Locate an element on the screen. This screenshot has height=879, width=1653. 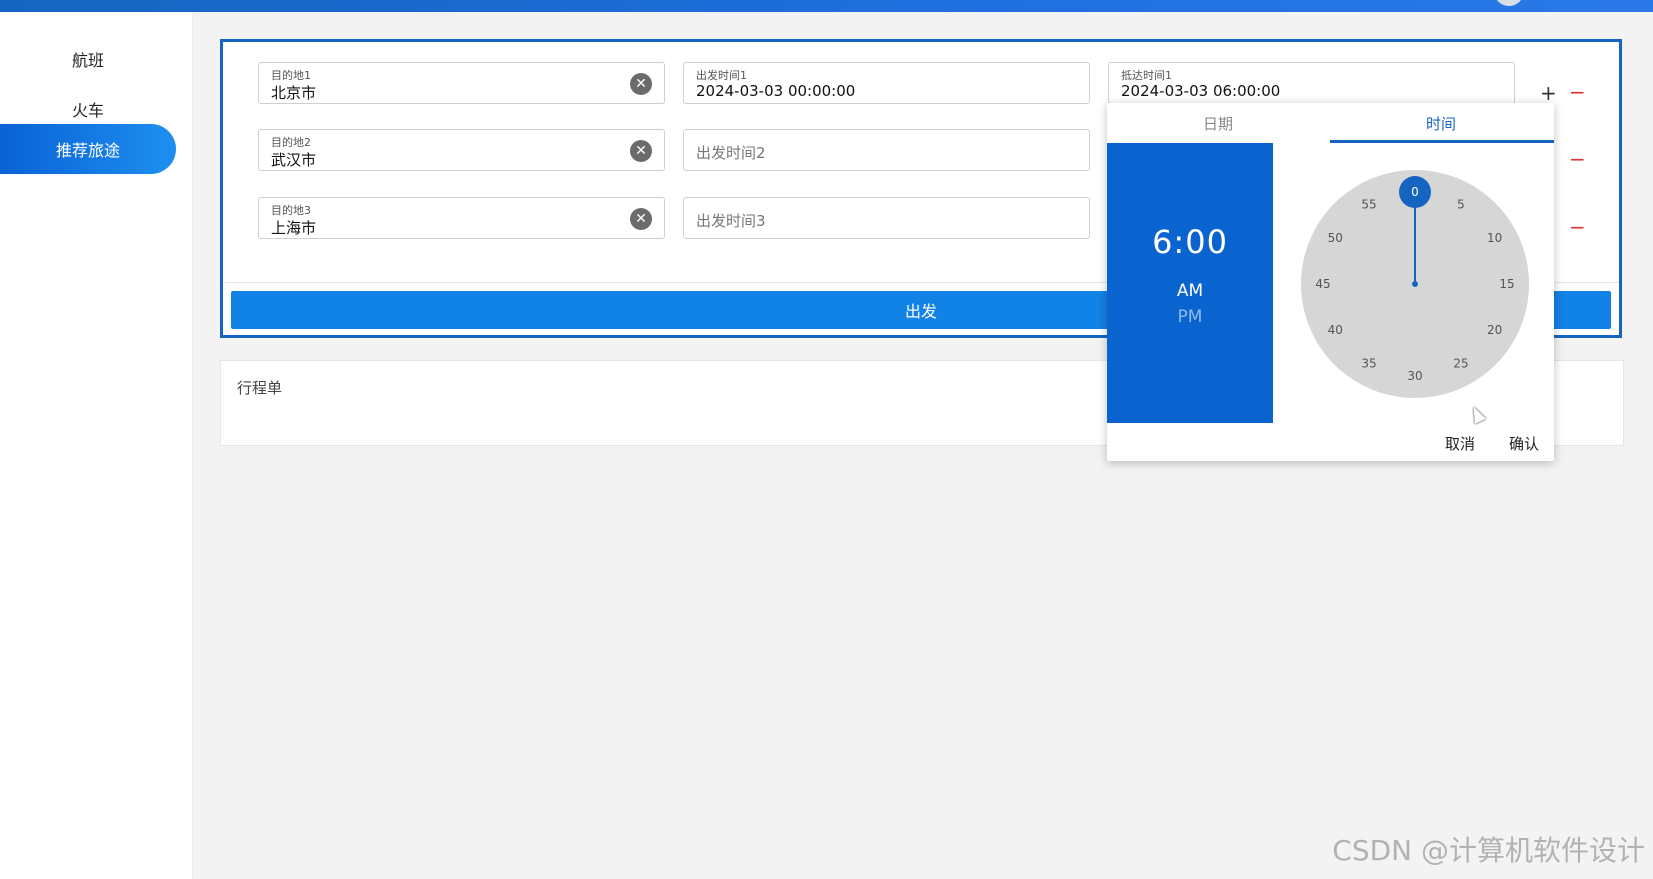
clock-minute-label-5: 5 is located at coordinates (1461, 204).